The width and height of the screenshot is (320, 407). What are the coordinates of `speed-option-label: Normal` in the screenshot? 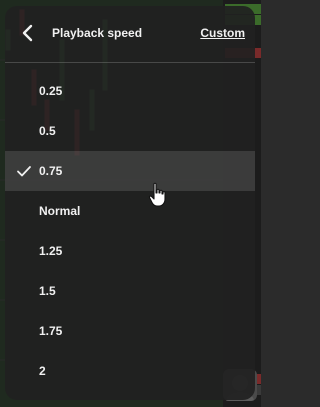 It's located at (60, 211).